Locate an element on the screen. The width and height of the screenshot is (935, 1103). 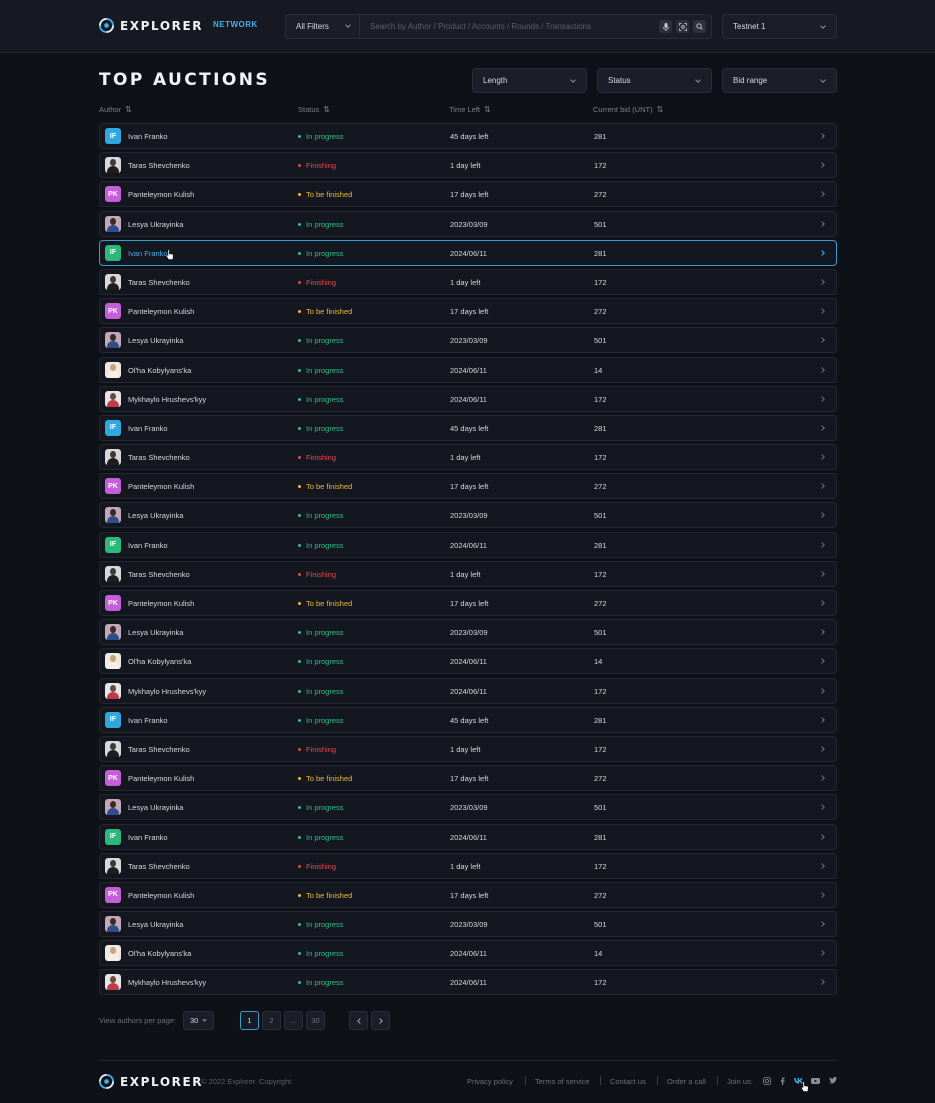
next-page-button is located at coordinates (380, 1020).